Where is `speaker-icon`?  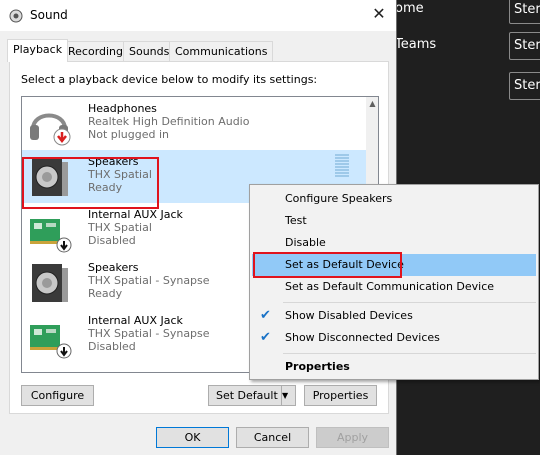 speaker-icon is located at coordinates (50, 283).